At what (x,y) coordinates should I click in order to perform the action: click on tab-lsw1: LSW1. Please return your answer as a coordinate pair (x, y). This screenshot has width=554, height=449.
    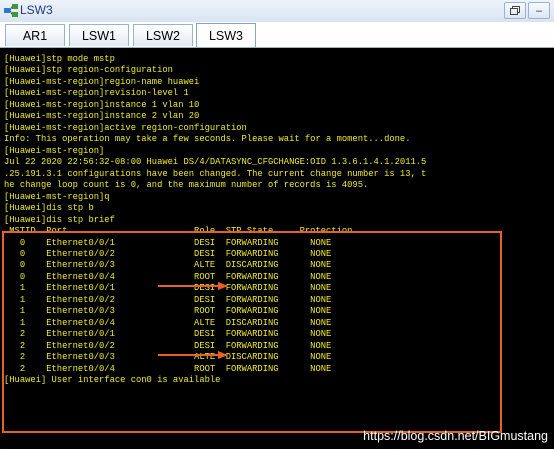
    Looking at the image, I should click on (99, 35).